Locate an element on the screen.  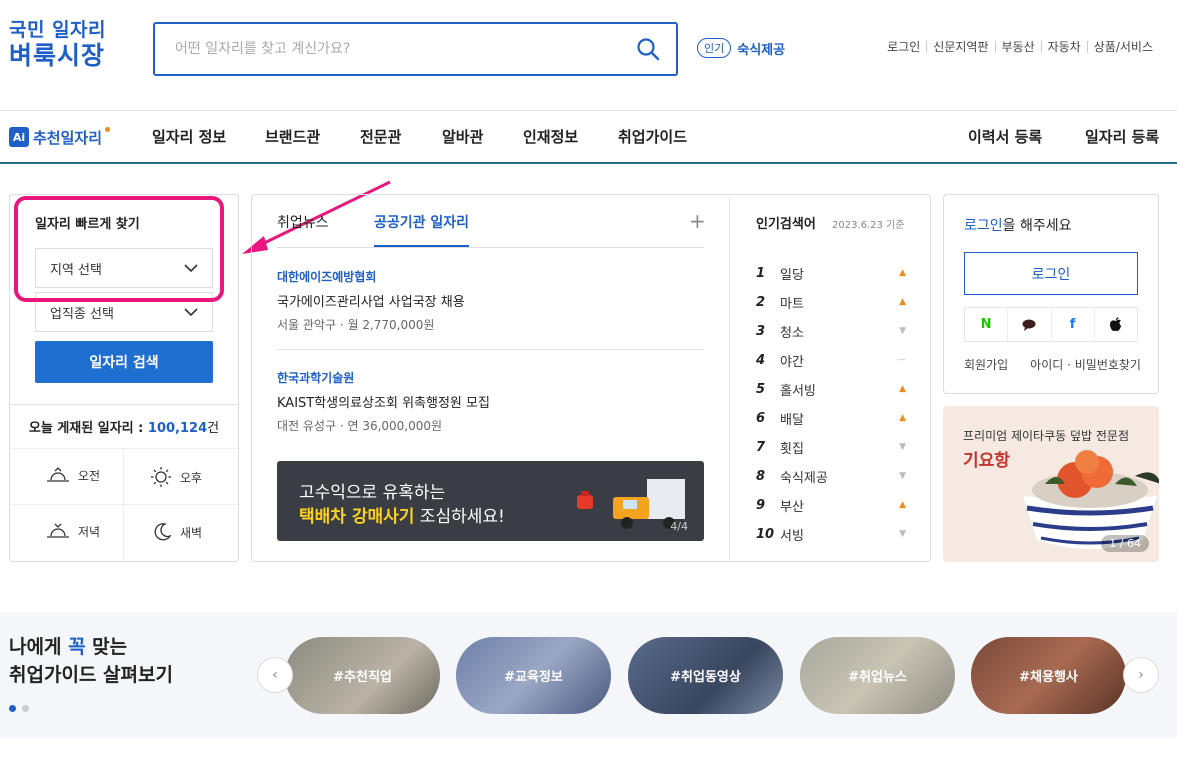
guide-card-label: #교육정보 is located at coordinates (533, 677).